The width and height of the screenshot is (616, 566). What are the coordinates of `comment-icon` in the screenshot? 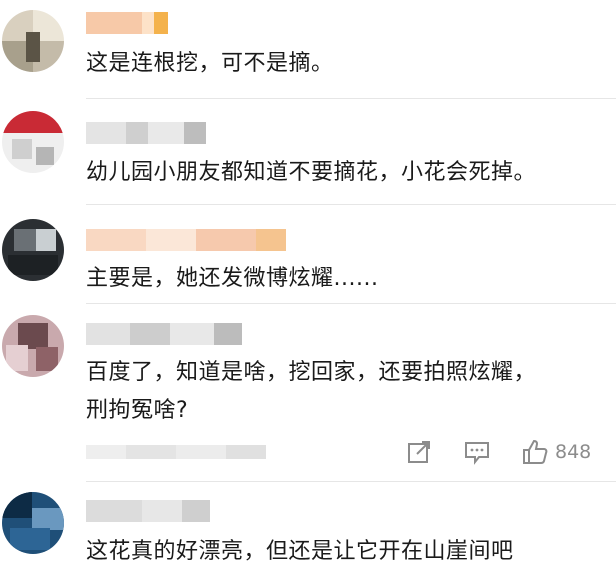 It's located at (477, 452).